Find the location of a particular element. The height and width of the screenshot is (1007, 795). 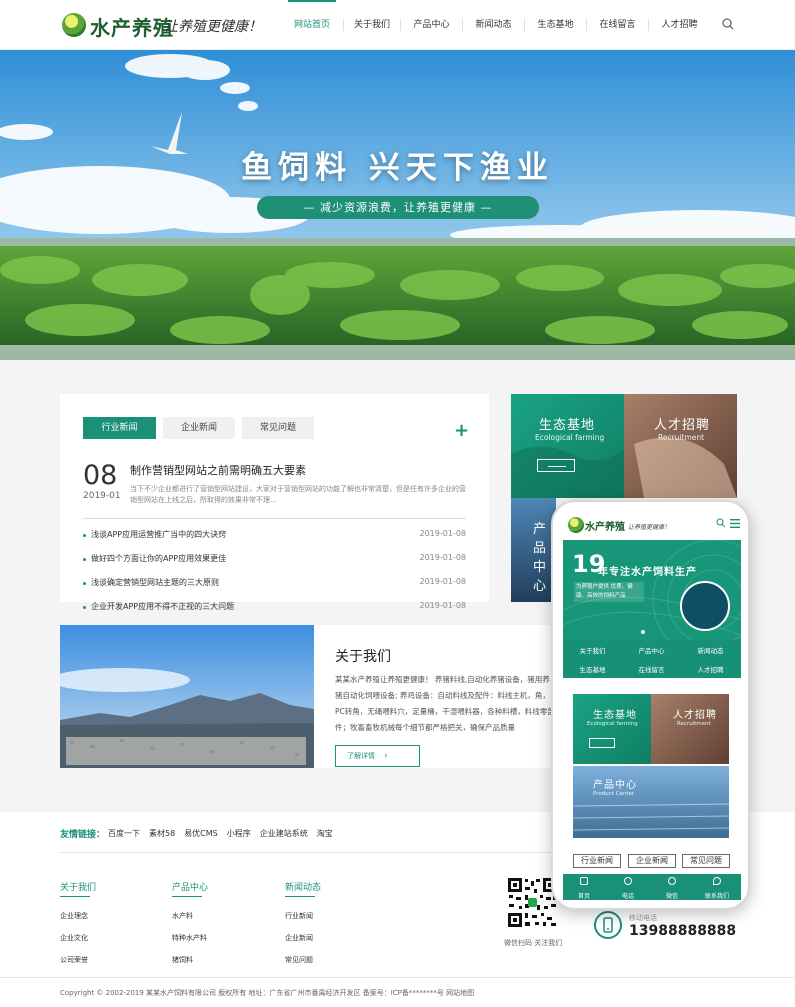

logo-slogan: 让养殖更健康！ is located at coordinates (213, 27).